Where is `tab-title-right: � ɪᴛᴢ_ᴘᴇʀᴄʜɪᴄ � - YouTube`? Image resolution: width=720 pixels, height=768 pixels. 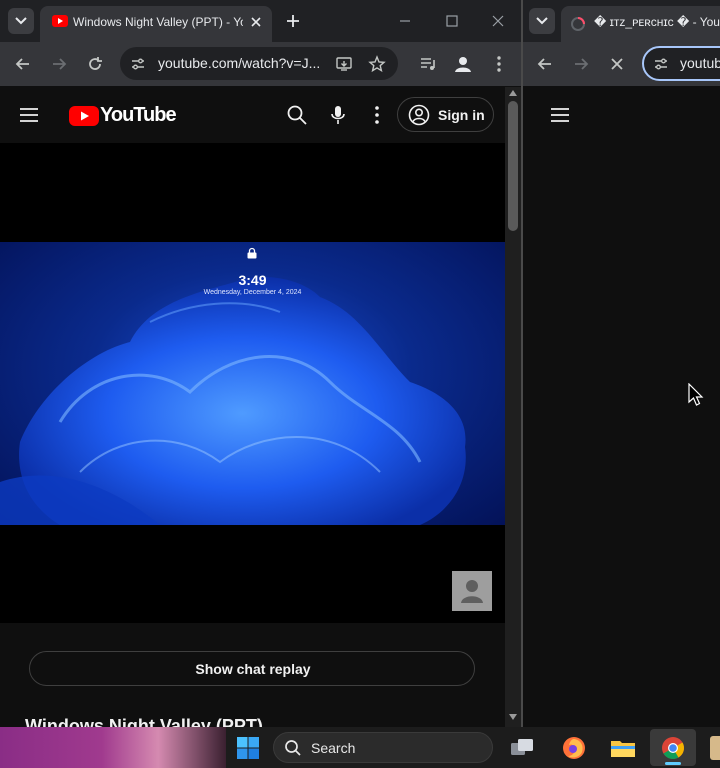
tab-title-right: � ɪᴛᴢ_ᴘᴇʀᴄʜɪᴄ � - YouTube is located at coordinates (657, 22).